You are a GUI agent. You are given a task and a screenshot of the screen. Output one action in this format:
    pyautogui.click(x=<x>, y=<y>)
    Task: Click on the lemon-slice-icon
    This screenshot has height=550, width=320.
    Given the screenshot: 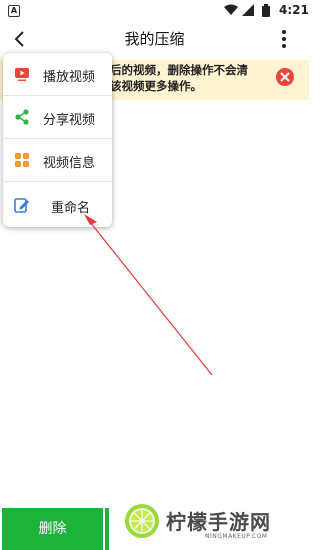 What is the action you would take?
    pyautogui.click(x=142, y=521)
    